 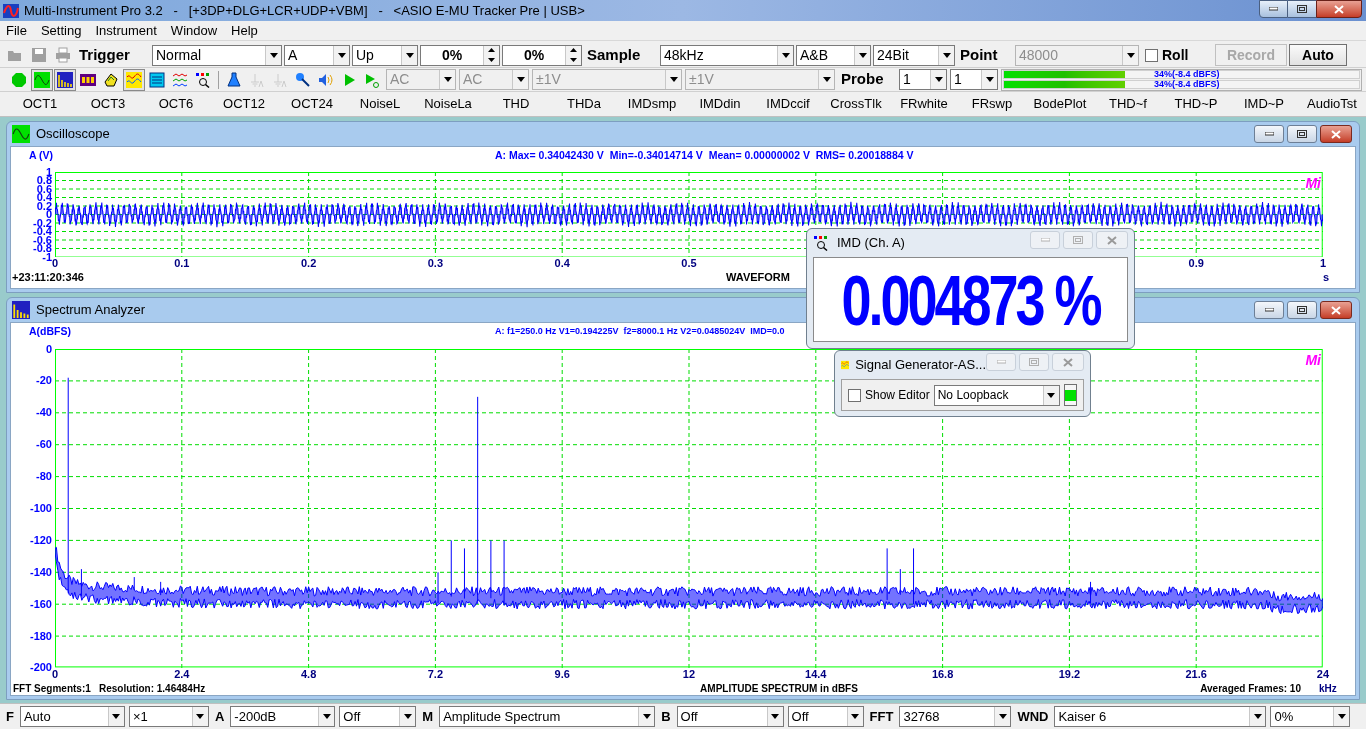 What do you see at coordinates (16, 30) in the screenshot?
I see `menu-item: File` at bounding box center [16, 30].